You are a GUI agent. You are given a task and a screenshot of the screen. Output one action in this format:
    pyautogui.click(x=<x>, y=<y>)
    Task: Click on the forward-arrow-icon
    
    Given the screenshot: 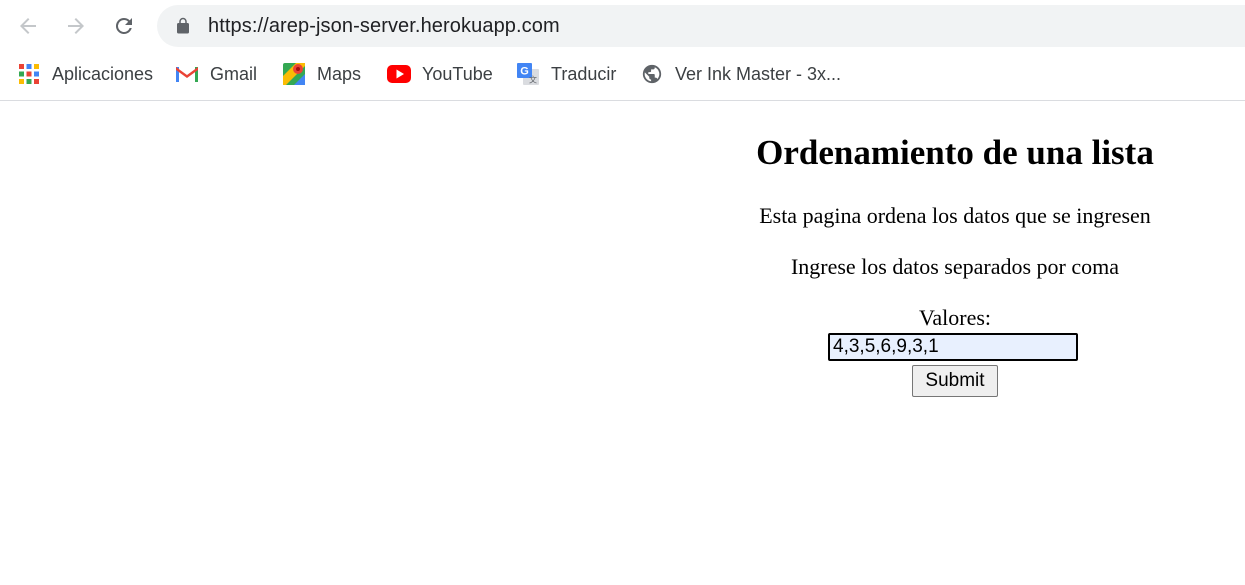 What is the action you would take?
    pyautogui.click(x=76, y=26)
    